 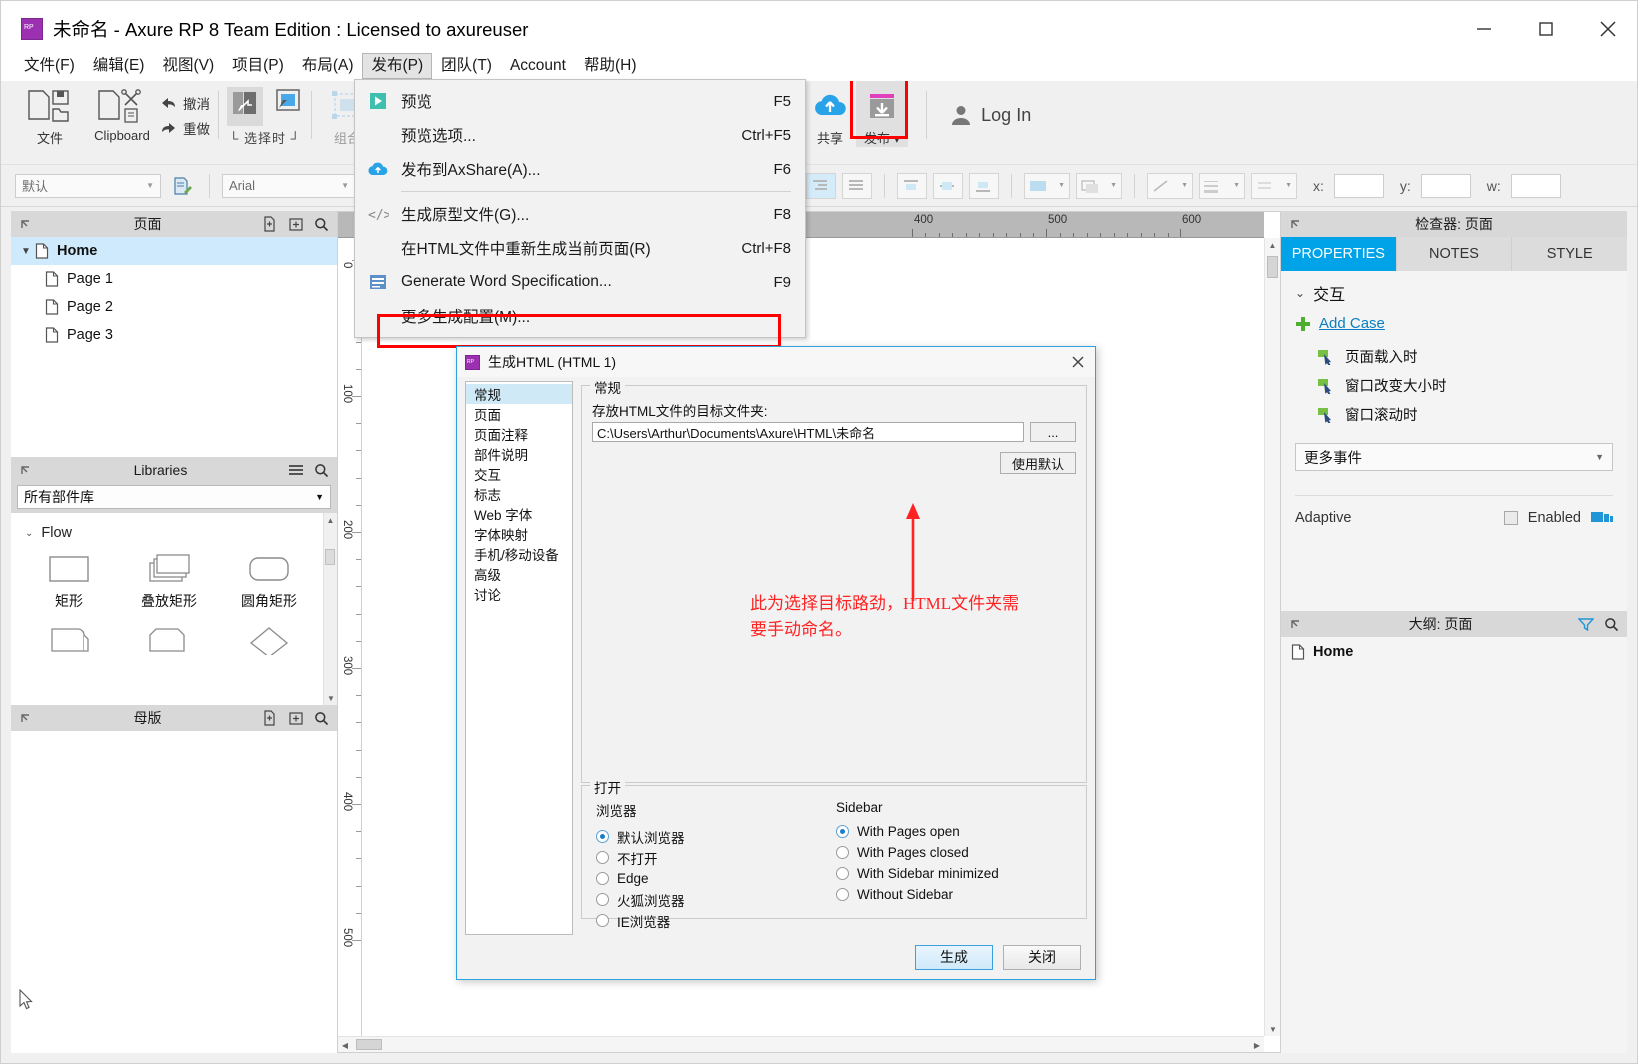 I want to click on dialog-close-button, so click(x=1078, y=362).